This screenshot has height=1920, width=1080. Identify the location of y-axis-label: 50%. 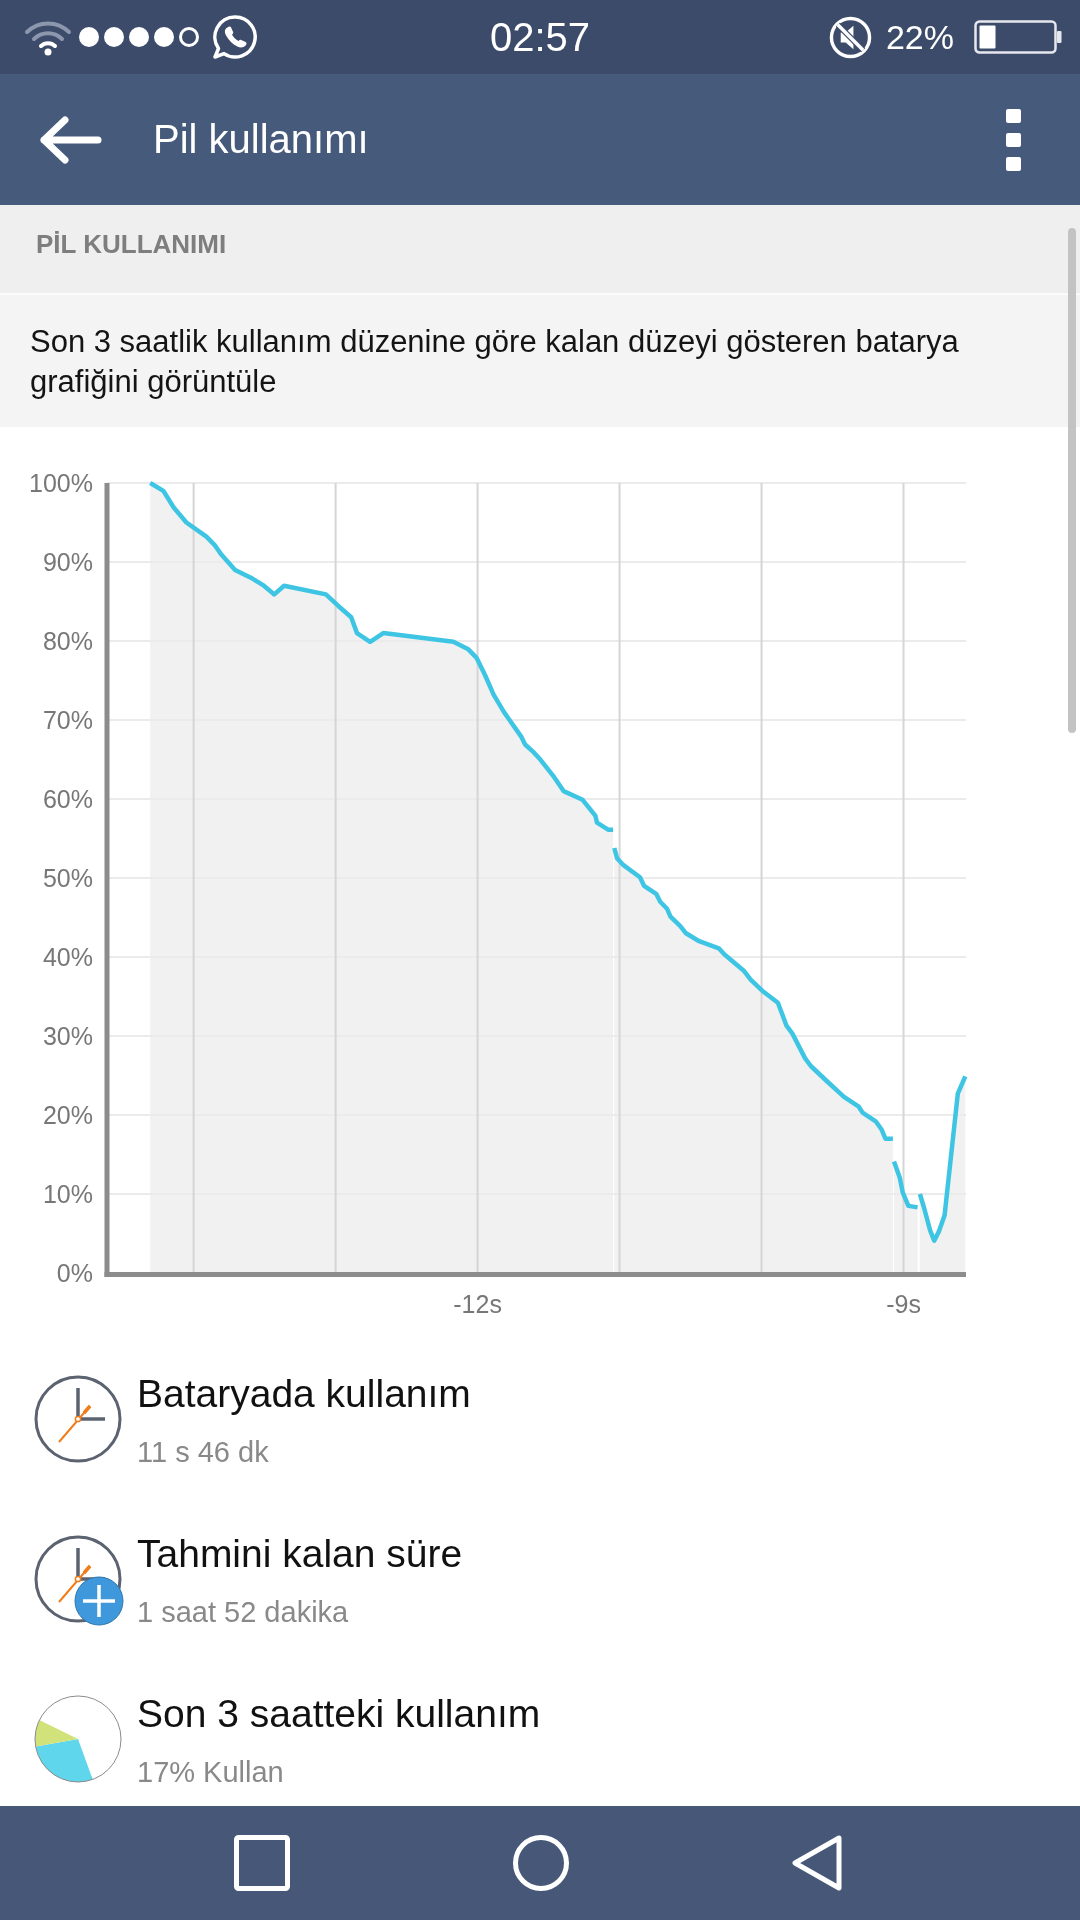
(67, 878).